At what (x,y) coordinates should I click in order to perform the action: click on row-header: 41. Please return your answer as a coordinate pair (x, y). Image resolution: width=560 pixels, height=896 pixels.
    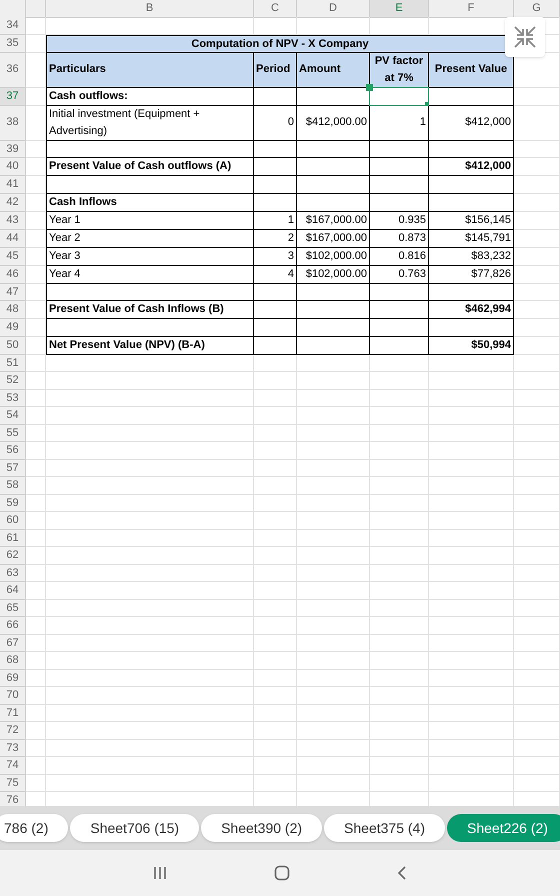
    Looking at the image, I should click on (13, 185).